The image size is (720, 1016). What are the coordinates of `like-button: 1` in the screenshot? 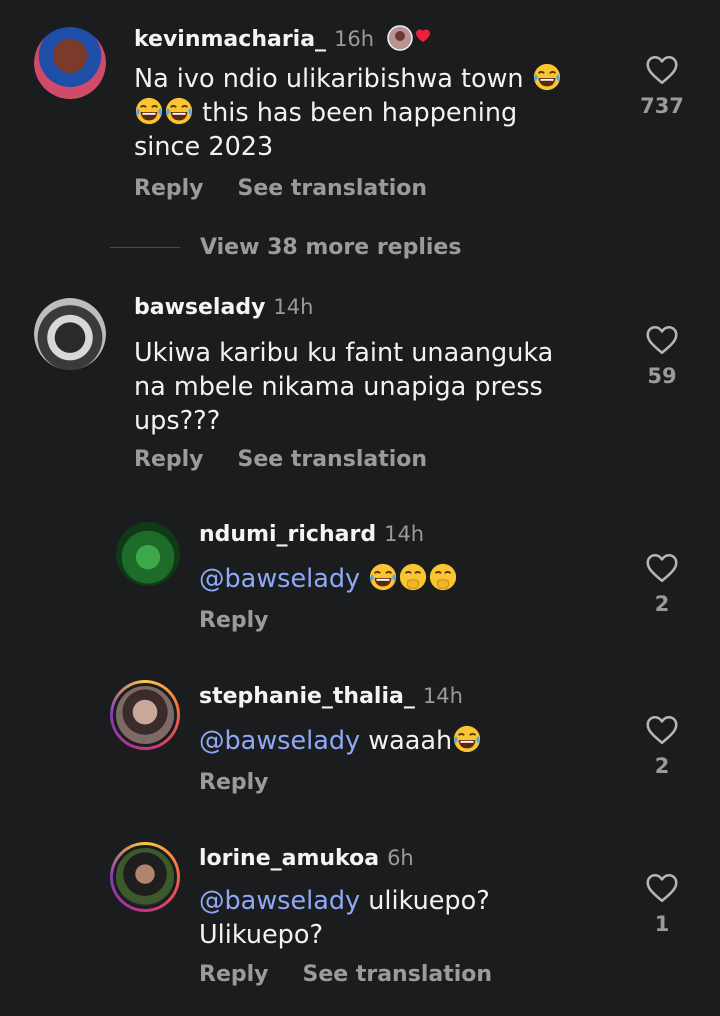 It's located at (662, 903).